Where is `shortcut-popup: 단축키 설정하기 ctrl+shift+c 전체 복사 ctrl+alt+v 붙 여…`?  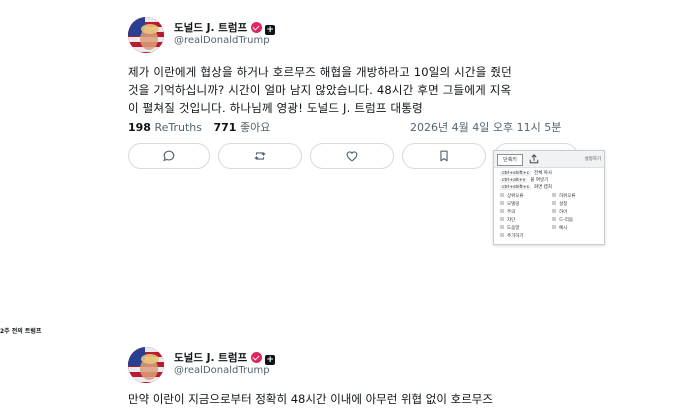
shortcut-popup: 단축키 설정하기 ctrl+shift+c 전체 복사 ctrl+alt+v 붙 여… is located at coordinates (549, 197).